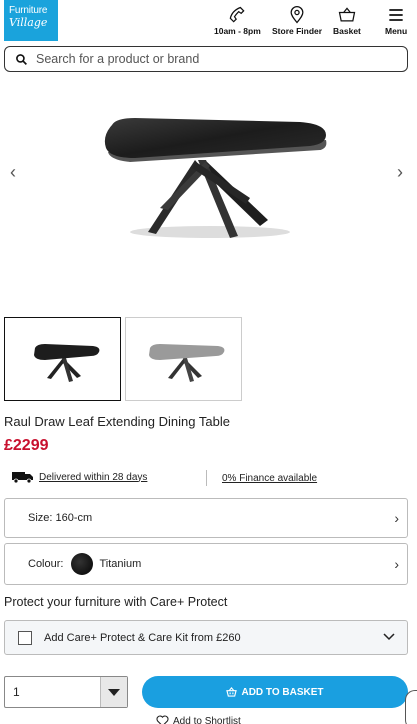 This screenshot has height=724, width=417. I want to click on add-to-basket-button: ADD TO BASKET, so click(275, 692).